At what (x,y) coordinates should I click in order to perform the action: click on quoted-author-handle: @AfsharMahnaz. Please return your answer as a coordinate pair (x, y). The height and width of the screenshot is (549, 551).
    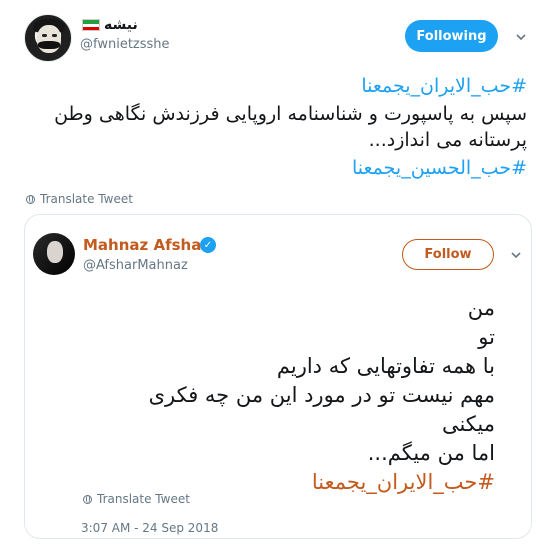
    Looking at the image, I should click on (135, 265).